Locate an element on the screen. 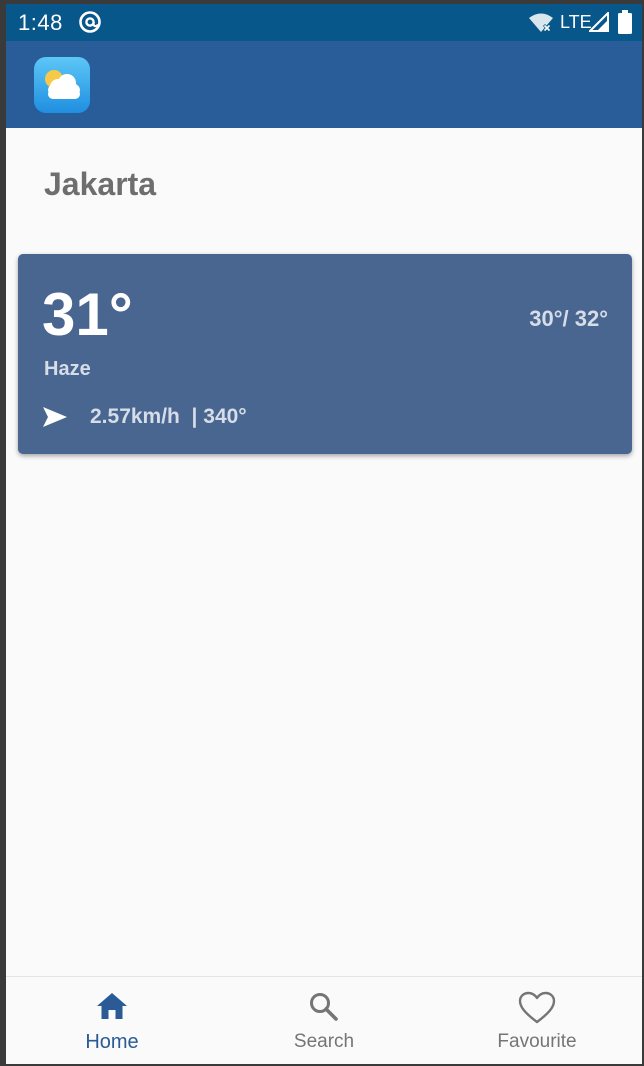 This screenshot has height=1066, width=644. wind-speed-direction: 2.57km/h | 340° is located at coordinates (168, 416).